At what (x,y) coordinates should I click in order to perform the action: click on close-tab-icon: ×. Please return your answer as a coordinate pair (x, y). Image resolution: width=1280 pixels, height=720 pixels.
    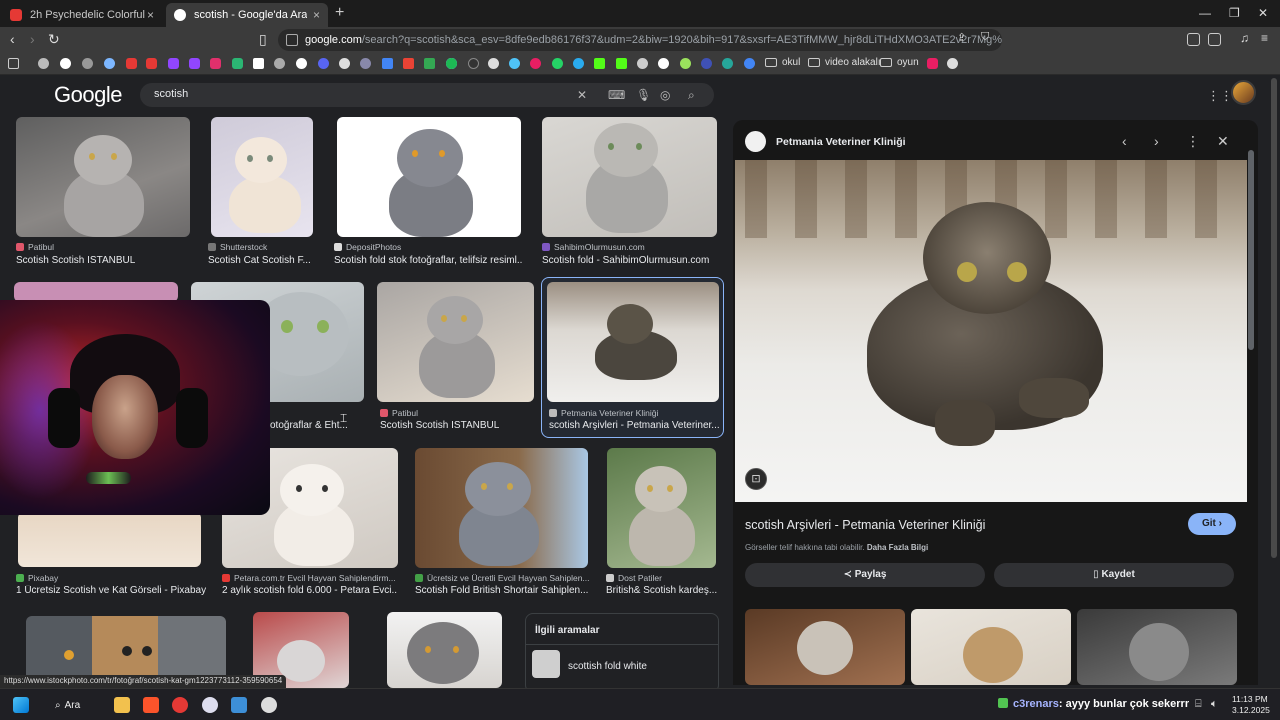
    Looking at the image, I should click on (316, 15).